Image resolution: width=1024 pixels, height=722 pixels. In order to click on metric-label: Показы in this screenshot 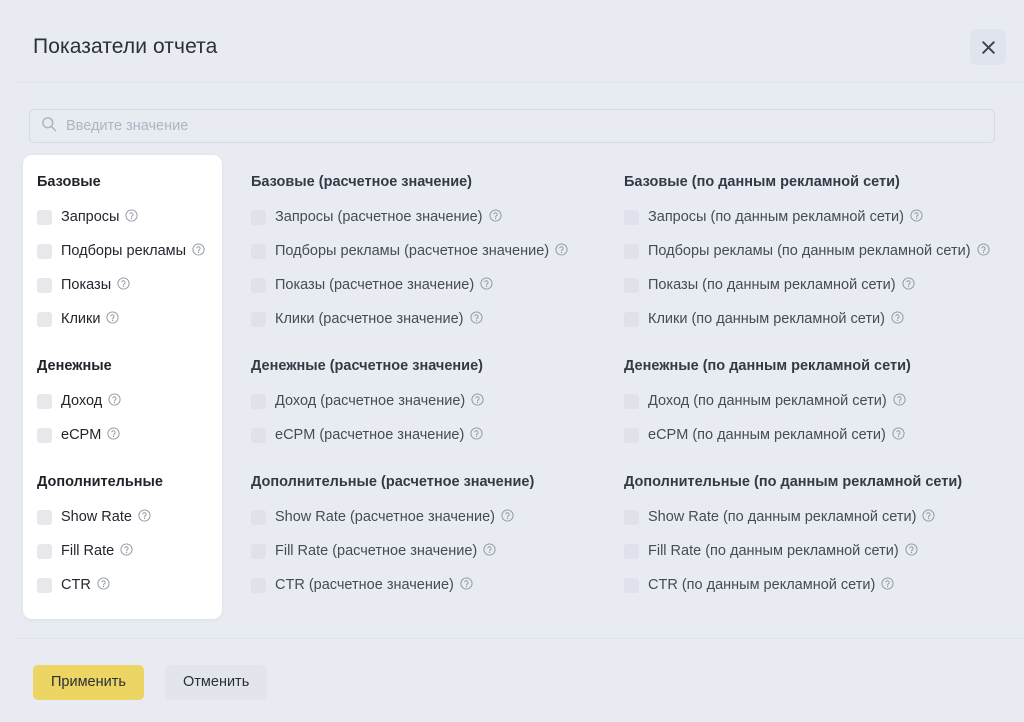, I will do `click(86, 285)`.